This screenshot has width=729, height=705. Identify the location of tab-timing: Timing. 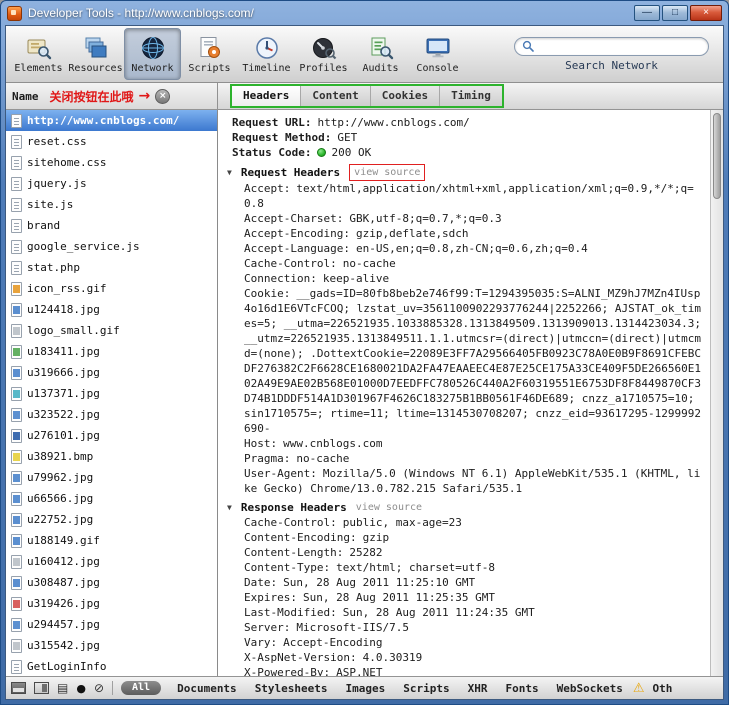
(471, 96).